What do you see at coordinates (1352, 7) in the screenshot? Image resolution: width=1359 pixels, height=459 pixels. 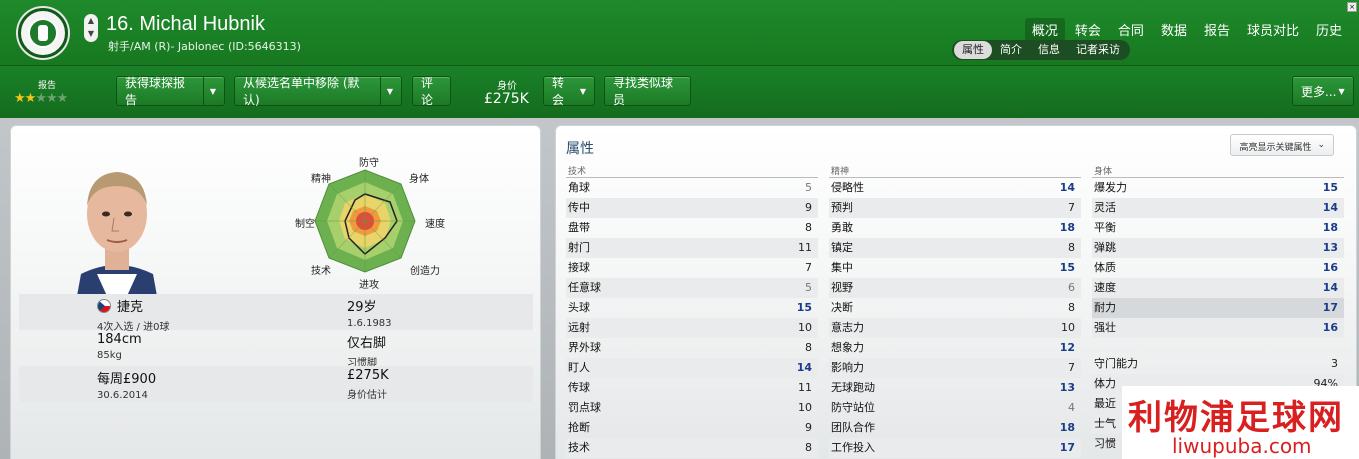 I see `close-icon: ×` at bounding box center [1352, 7].